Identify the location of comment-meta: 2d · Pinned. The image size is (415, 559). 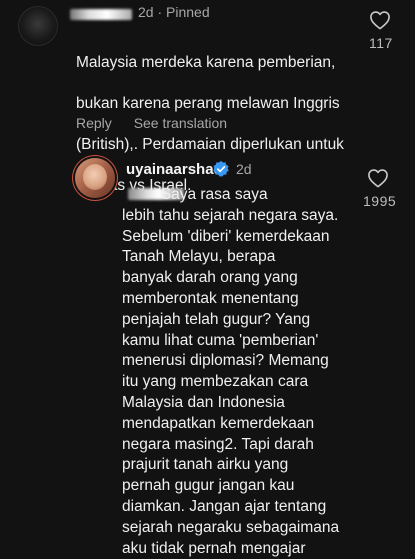
(174, 12).